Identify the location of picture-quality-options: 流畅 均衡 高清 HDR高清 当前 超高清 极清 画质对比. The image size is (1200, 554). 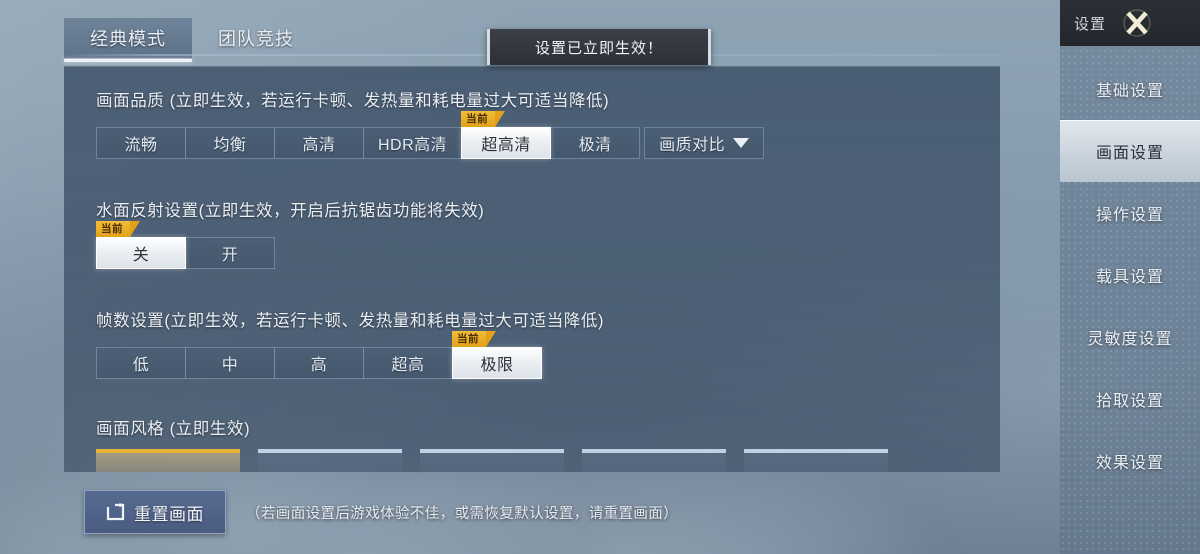
(548, 135).